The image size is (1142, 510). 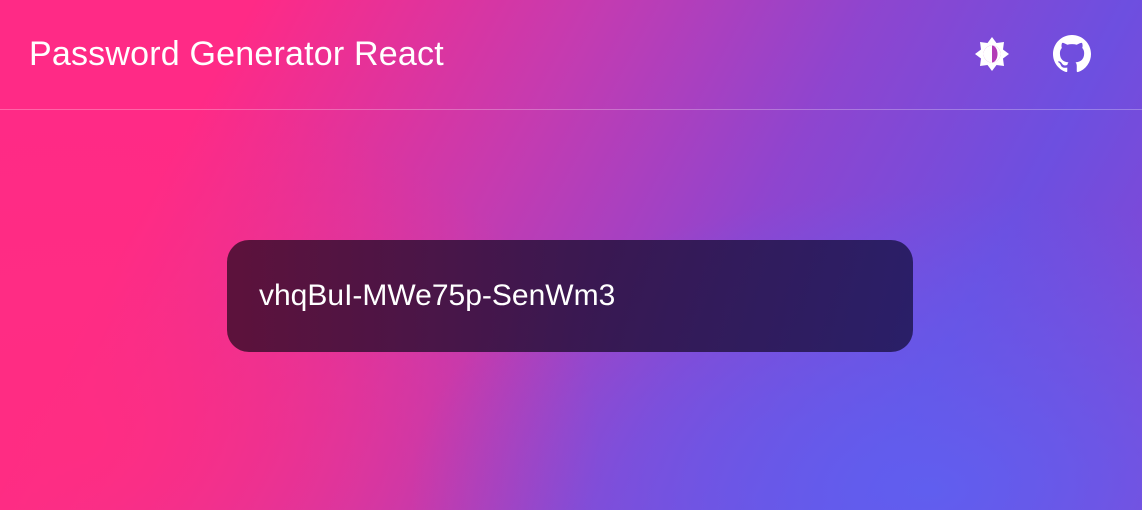 I want to click on github-link-button, so click(x=1072, y=54).